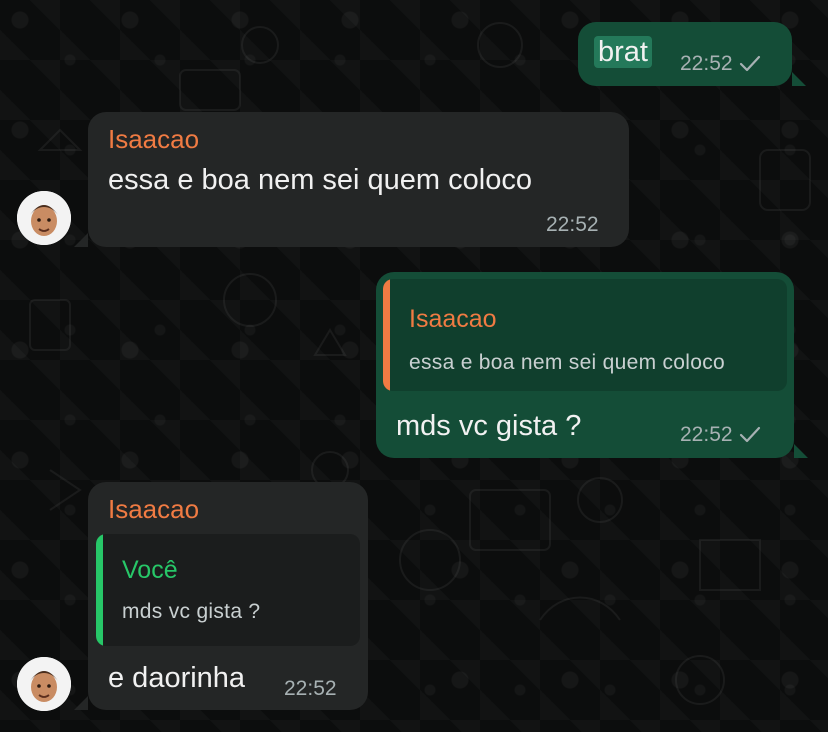  What do you see at coordinates (228, 590) in the screenshot?
I see `quoted-message: Você mds vc gista ?` at bounding box center [228, 590].